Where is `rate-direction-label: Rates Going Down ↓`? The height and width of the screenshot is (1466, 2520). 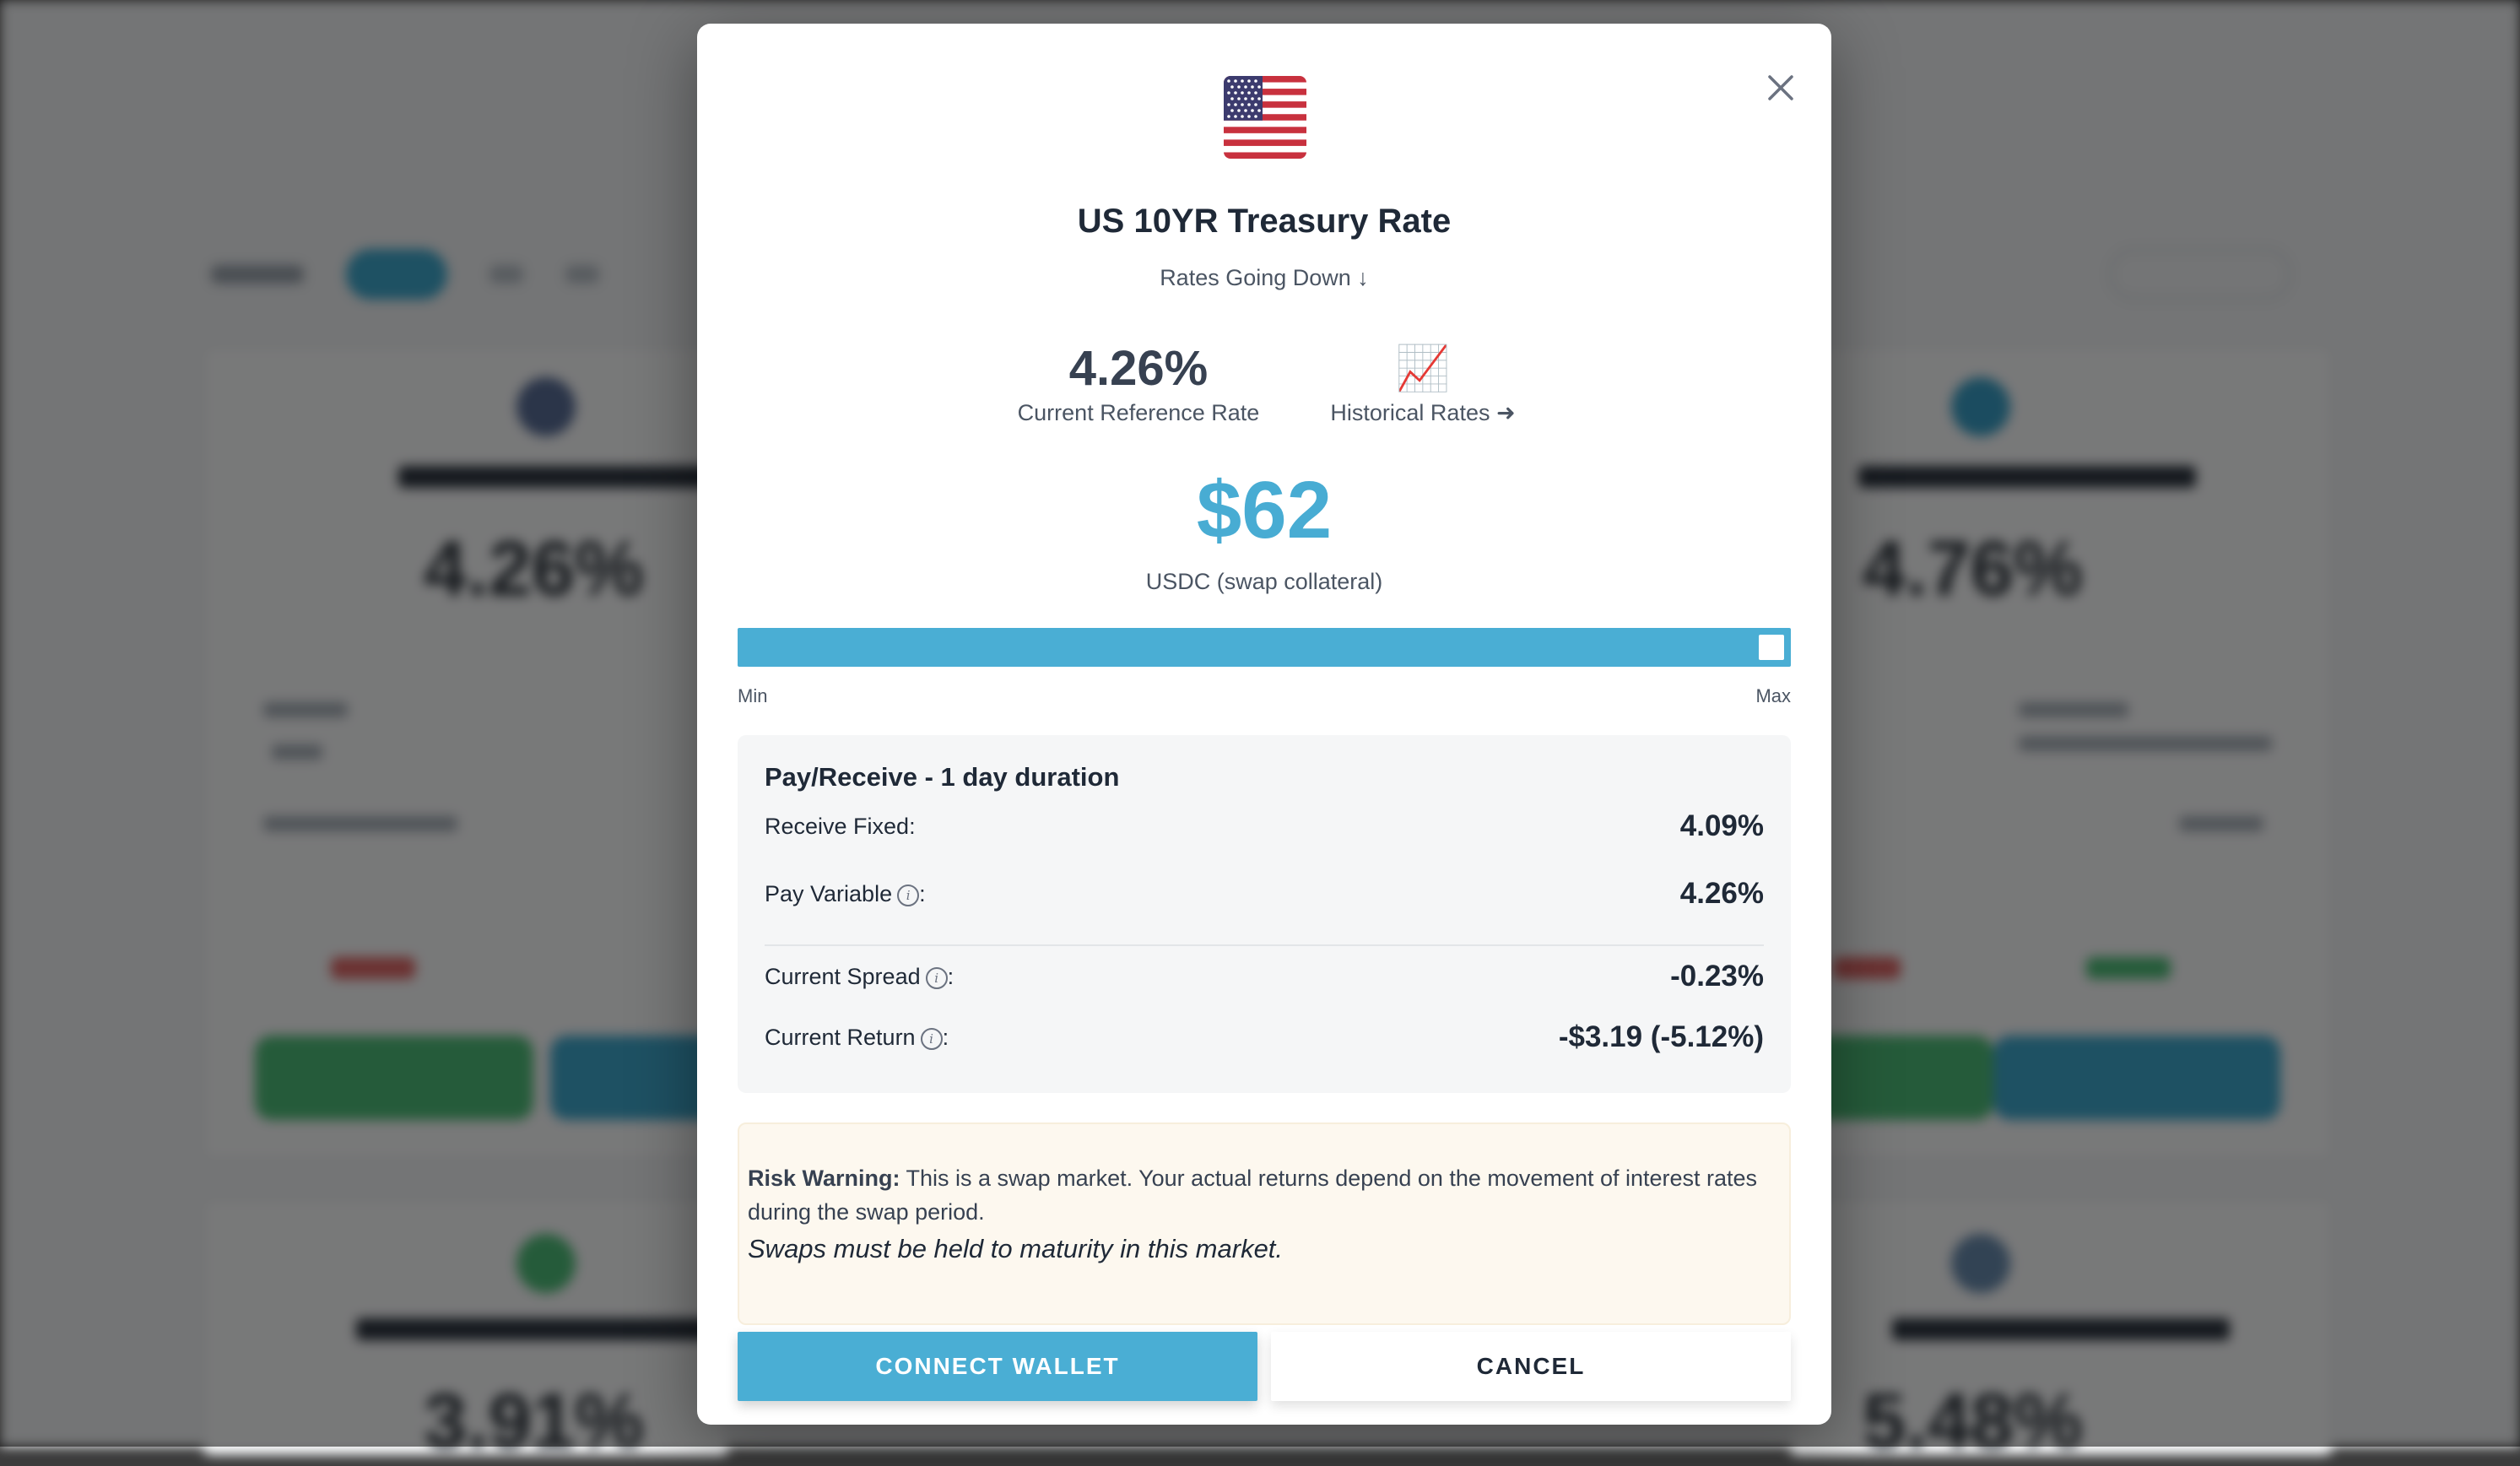
rate-direction-label: Rates Going Down ↓ is located at coordinates (1264, 277).